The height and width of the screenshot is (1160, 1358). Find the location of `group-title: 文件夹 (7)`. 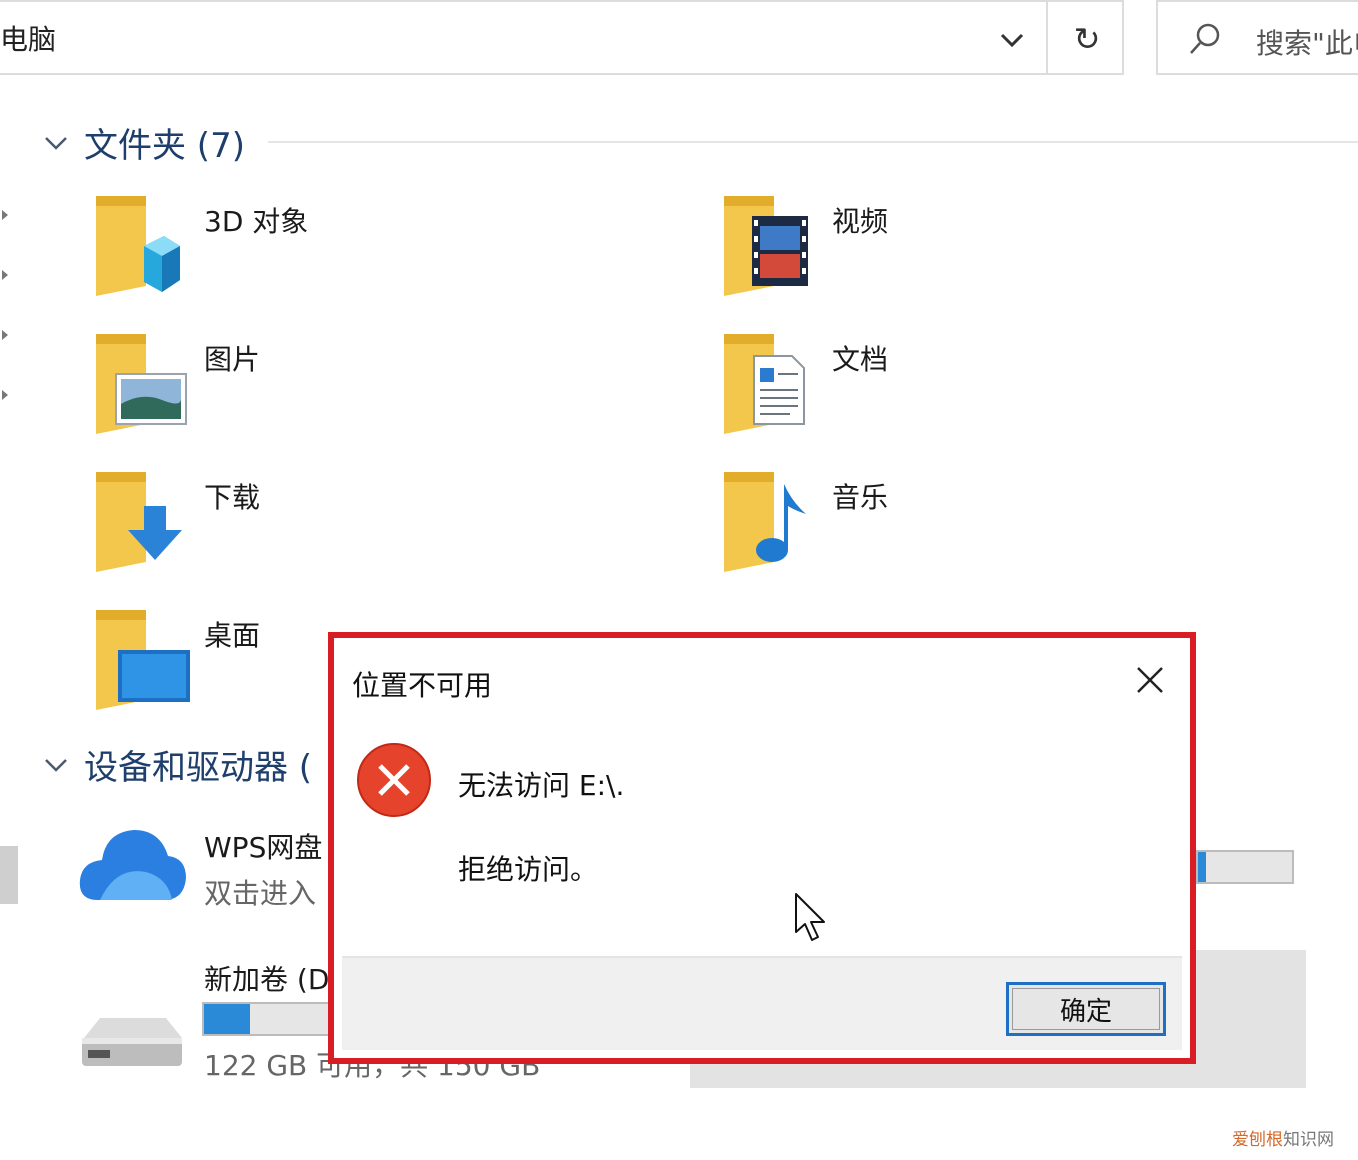

group-title: 文件夹 (7) is located at coordinates (164, 146).